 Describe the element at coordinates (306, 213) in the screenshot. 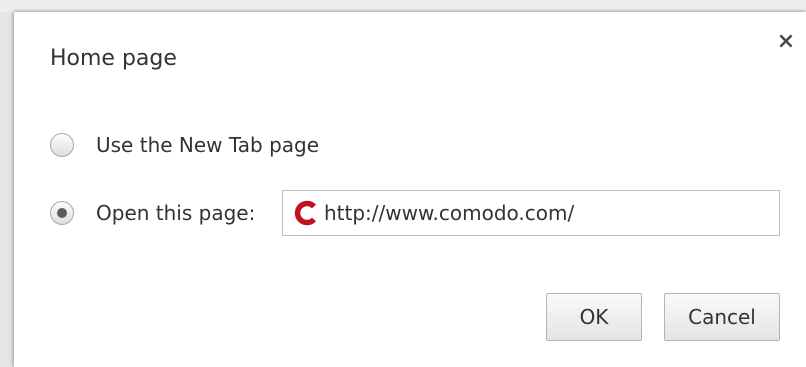

I see `comodo-c-icon` at that location.